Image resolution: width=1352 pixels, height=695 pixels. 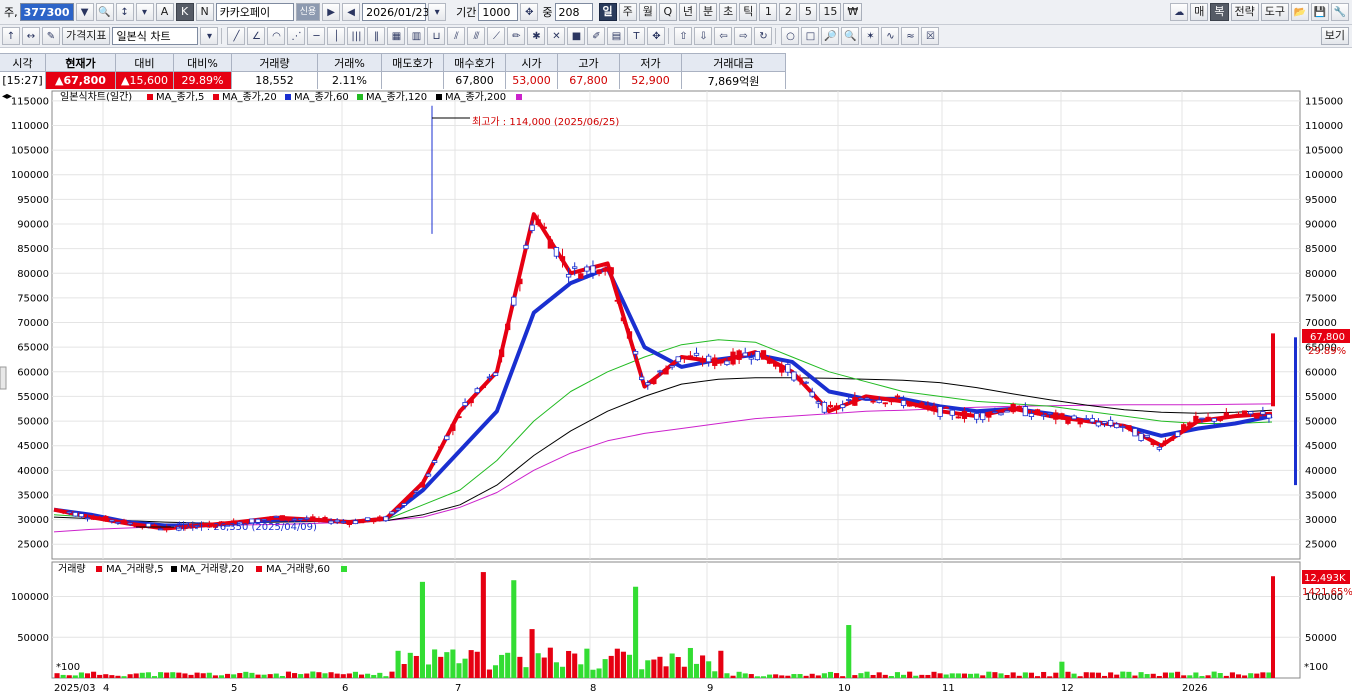 I want to click on fan-tool-icon: ⋰, so click(x=296, y=36).